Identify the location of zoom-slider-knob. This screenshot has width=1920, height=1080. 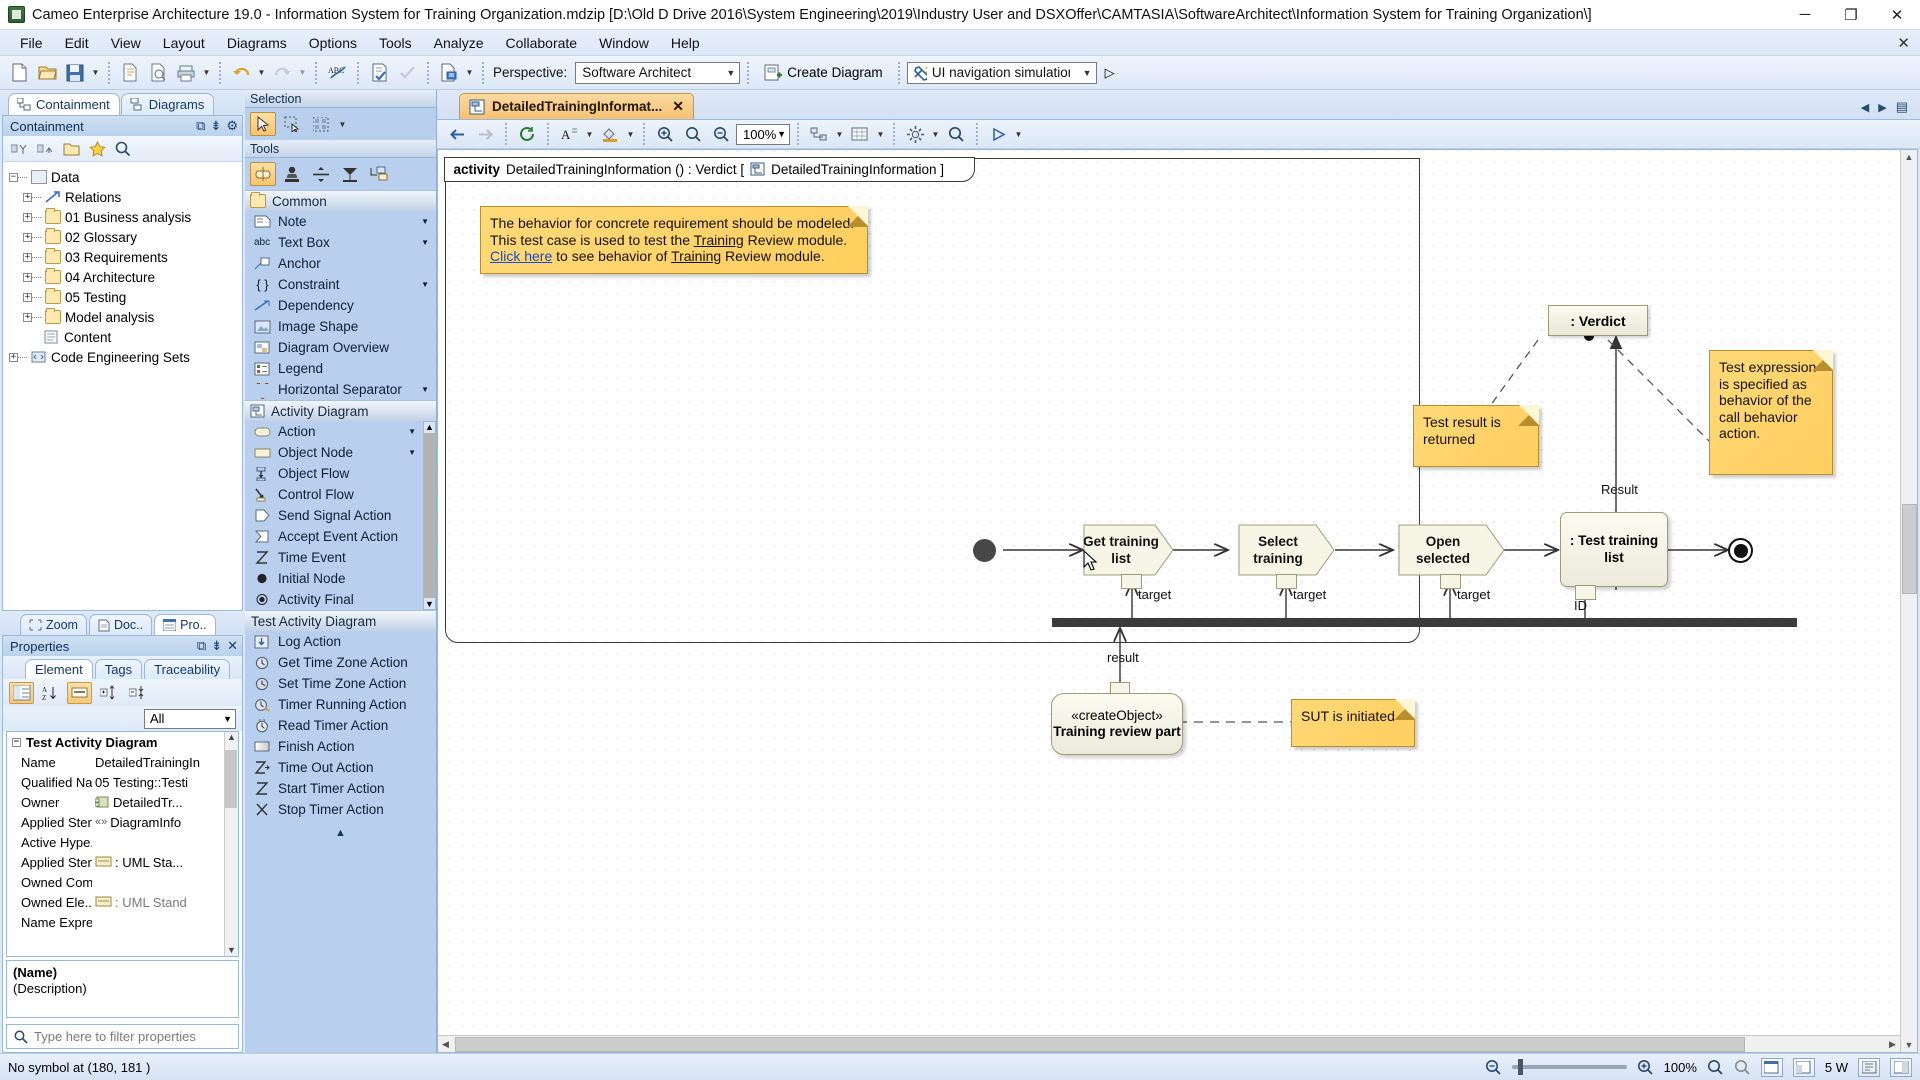
(1520, 1067).